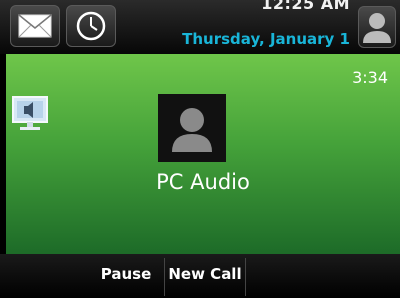 This screenshot has width=400, height=298. Describe the element at coordinates (31, 114) in the screenshot. I see `speakerphone-icon` at that location.